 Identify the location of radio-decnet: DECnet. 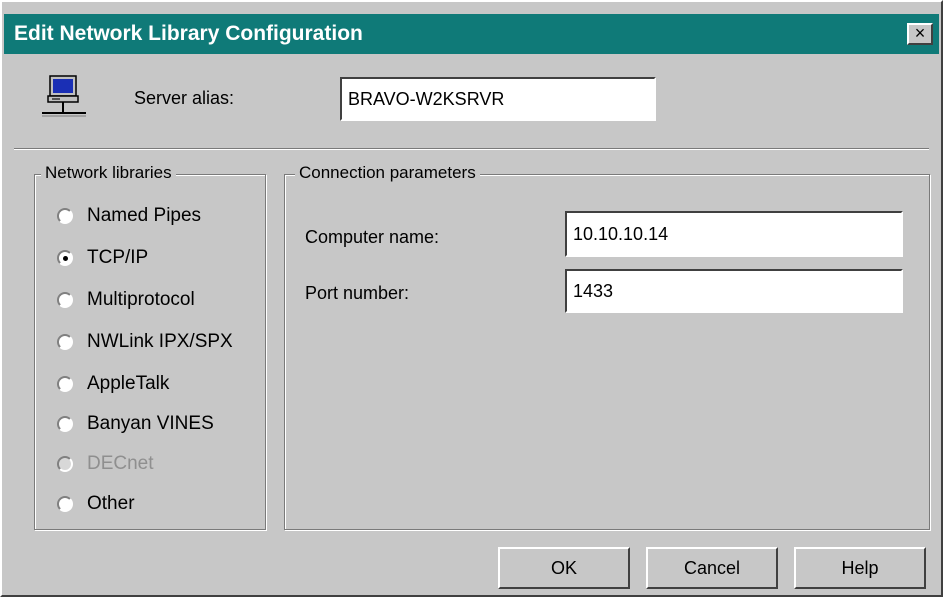
(105, 464).